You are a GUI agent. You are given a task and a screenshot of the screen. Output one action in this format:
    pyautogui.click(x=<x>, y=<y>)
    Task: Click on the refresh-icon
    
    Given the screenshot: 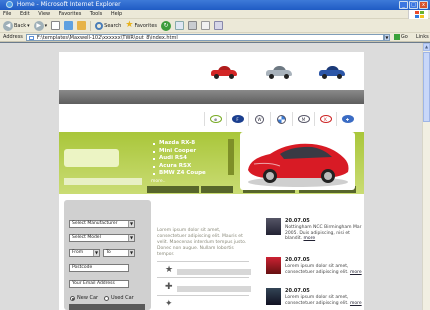 What is the action you would take?
    pyautogui.click(x=69, y=25)
    